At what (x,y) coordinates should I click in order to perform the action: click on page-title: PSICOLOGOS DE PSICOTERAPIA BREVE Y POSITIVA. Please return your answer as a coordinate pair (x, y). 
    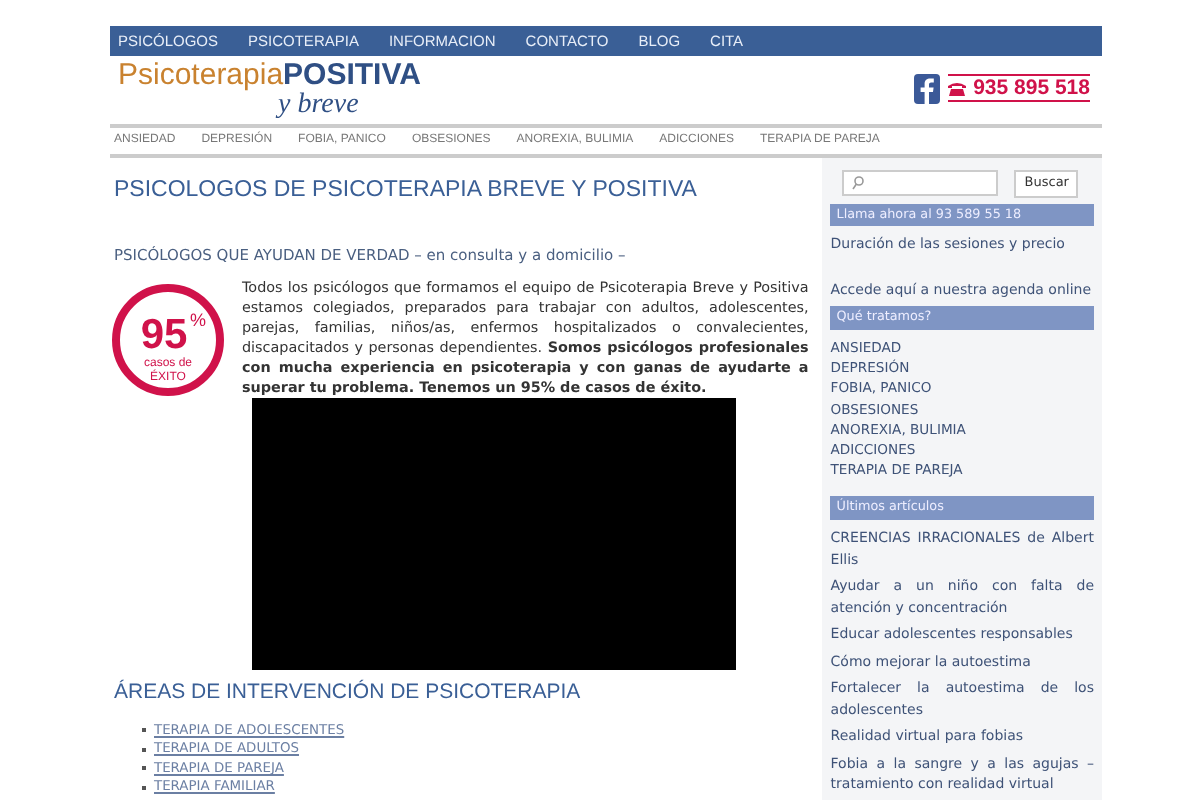
    Looking at the image, I should click on (406, 191).